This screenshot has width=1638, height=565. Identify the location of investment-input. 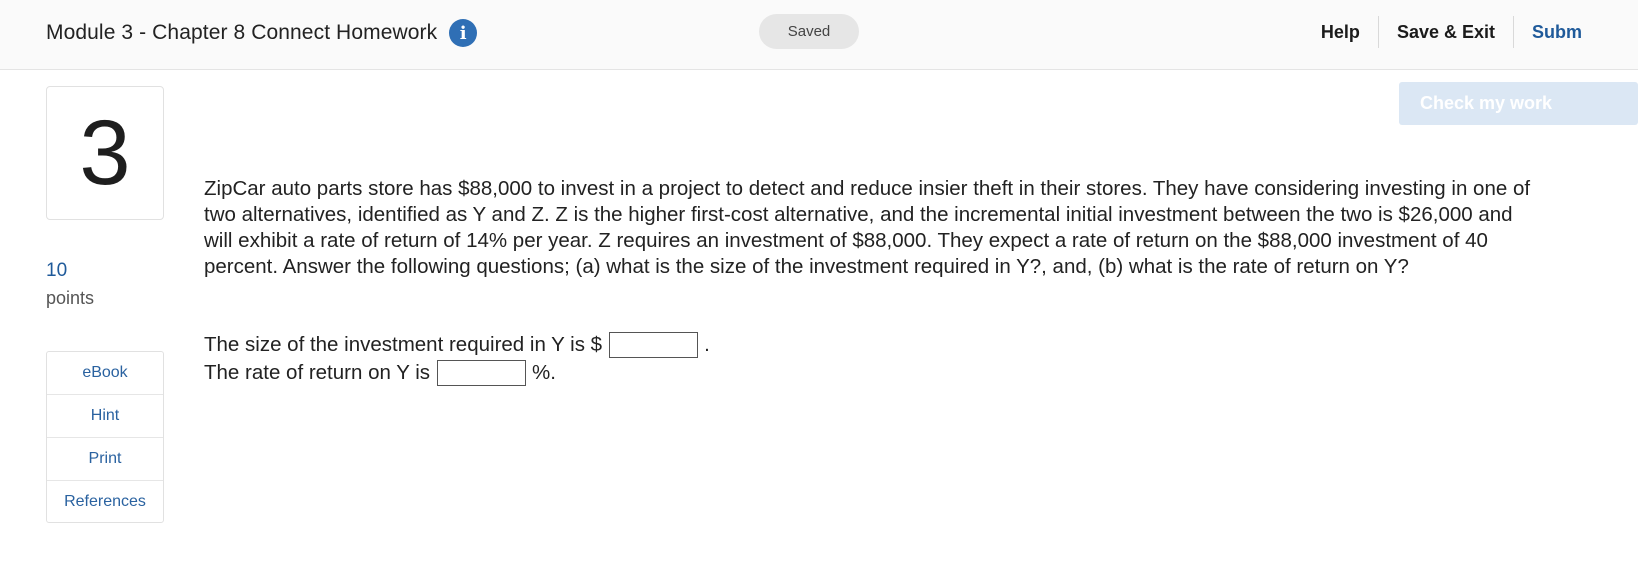
(654, 345).